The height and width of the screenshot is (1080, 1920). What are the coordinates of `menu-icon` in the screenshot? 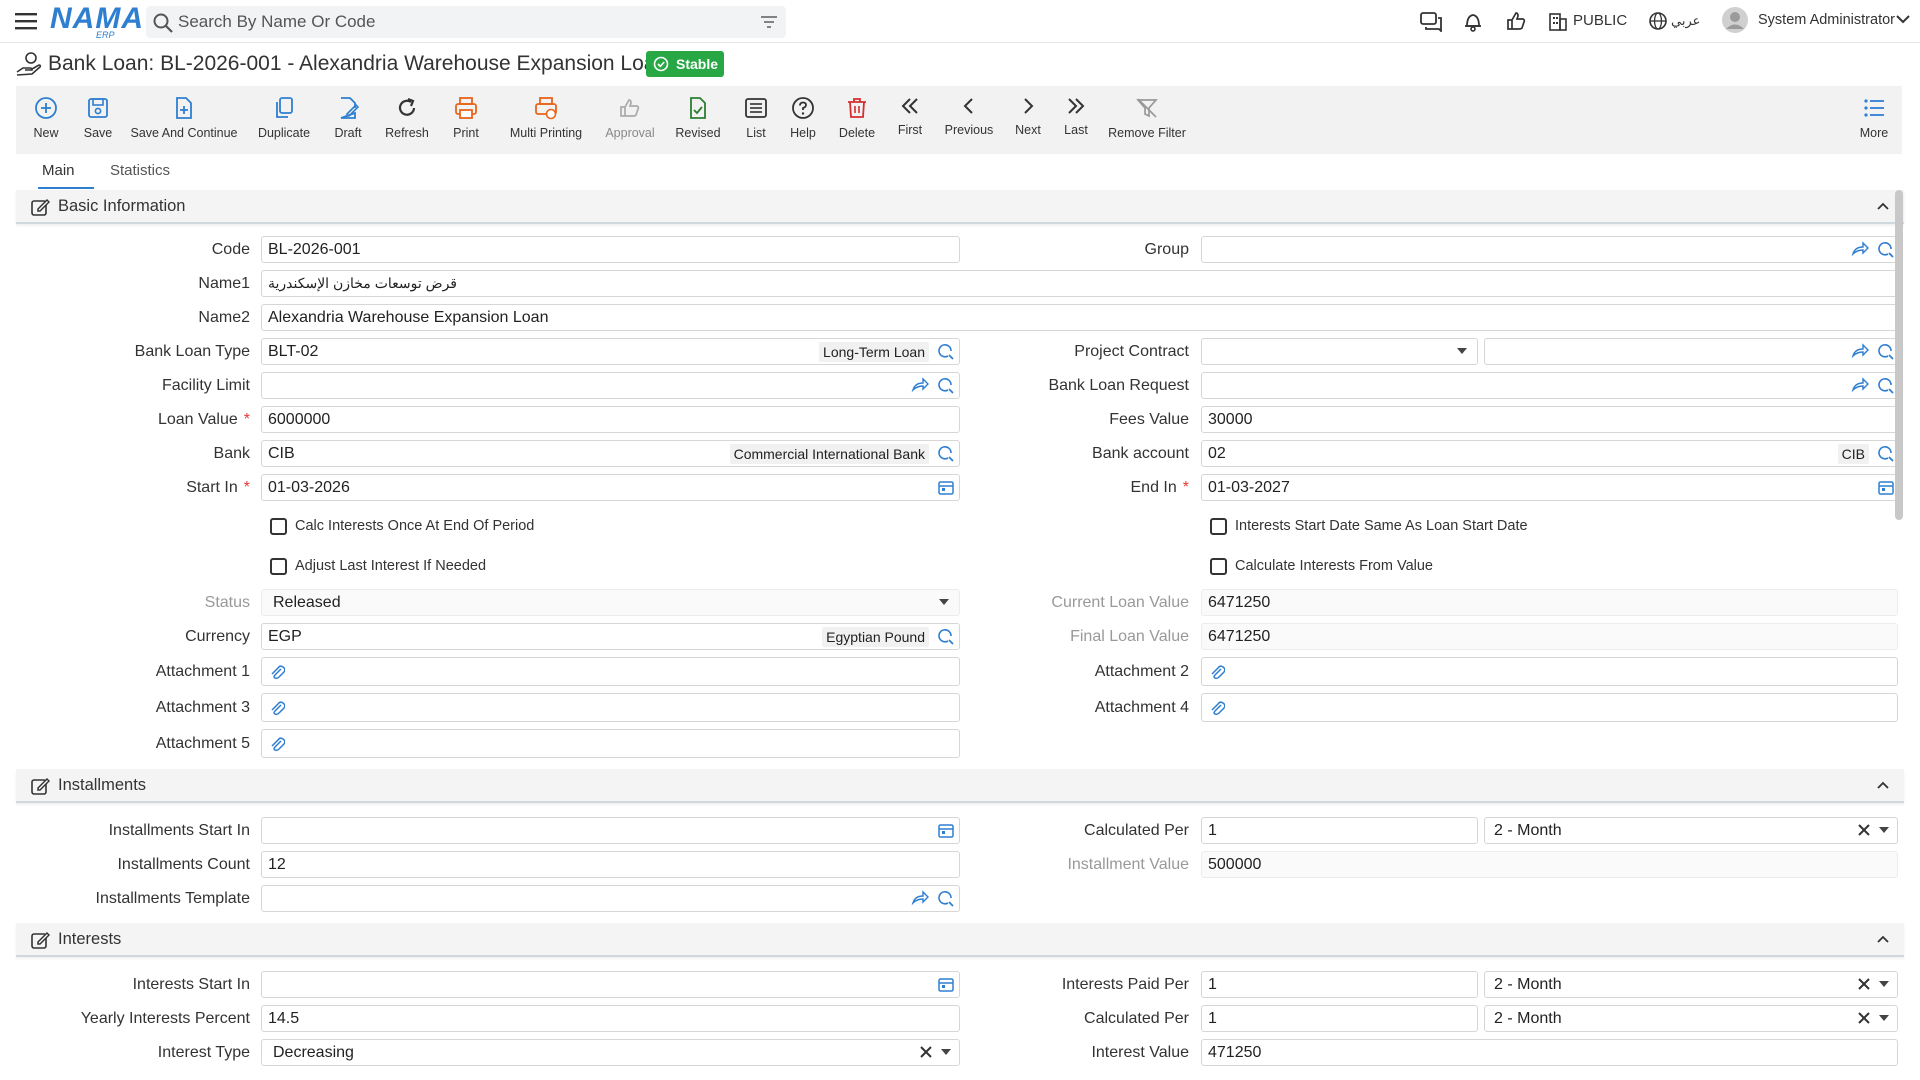 It's located at (26, 21).